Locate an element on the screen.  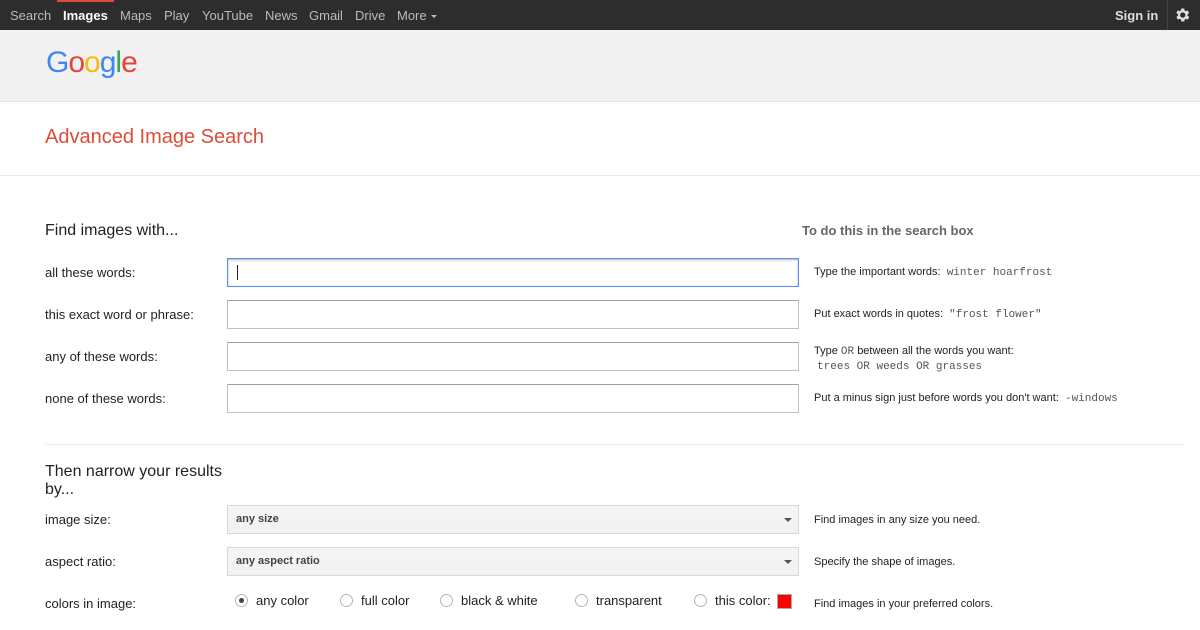
logo-letter: g is located at coordinates (108, 62).